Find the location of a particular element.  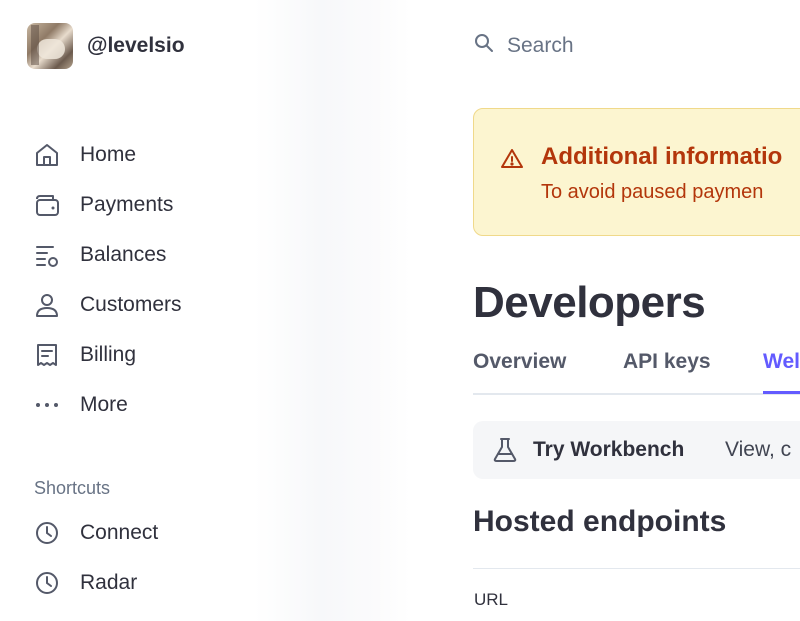

account-name: @levelsio is located at coordinates (136, 45).